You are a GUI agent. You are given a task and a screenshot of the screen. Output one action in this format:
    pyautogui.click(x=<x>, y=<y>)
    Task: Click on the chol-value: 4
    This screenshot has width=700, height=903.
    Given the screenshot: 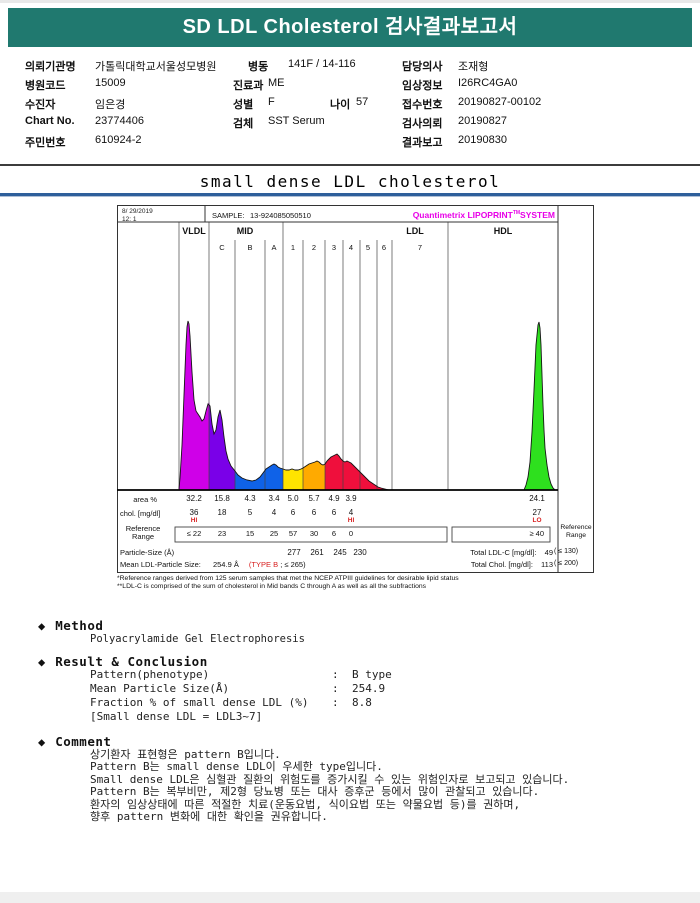 What is the action you would take?
    pyautogui.click(x=274, y=512)
    